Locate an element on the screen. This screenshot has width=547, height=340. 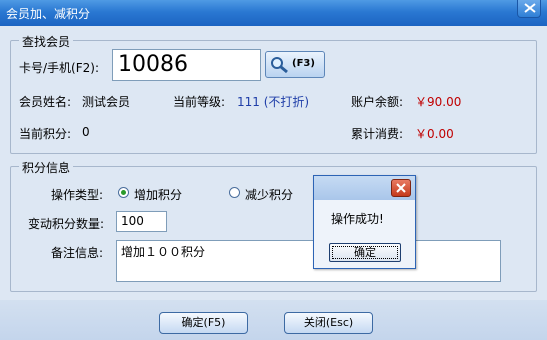
success-message-box: 操作成功! 确定 is located at coordinates (364, 222).